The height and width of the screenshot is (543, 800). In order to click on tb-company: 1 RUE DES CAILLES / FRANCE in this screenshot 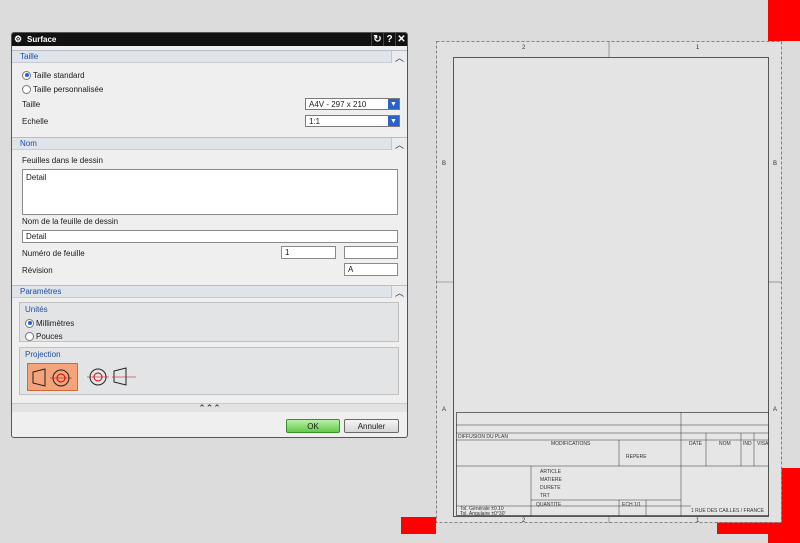, I will do `click(728, 511)`.